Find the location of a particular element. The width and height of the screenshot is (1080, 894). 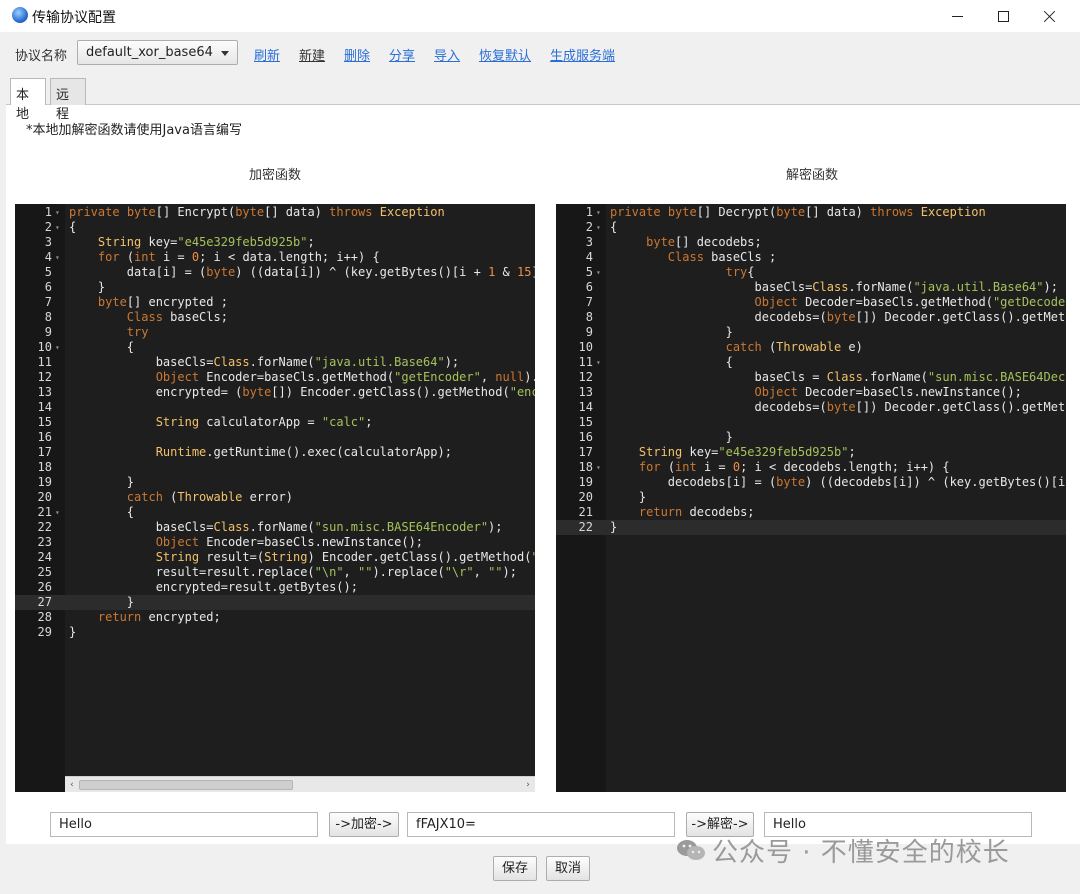

decrypt-title: 解密函数 is located at coordinates (812, 175).